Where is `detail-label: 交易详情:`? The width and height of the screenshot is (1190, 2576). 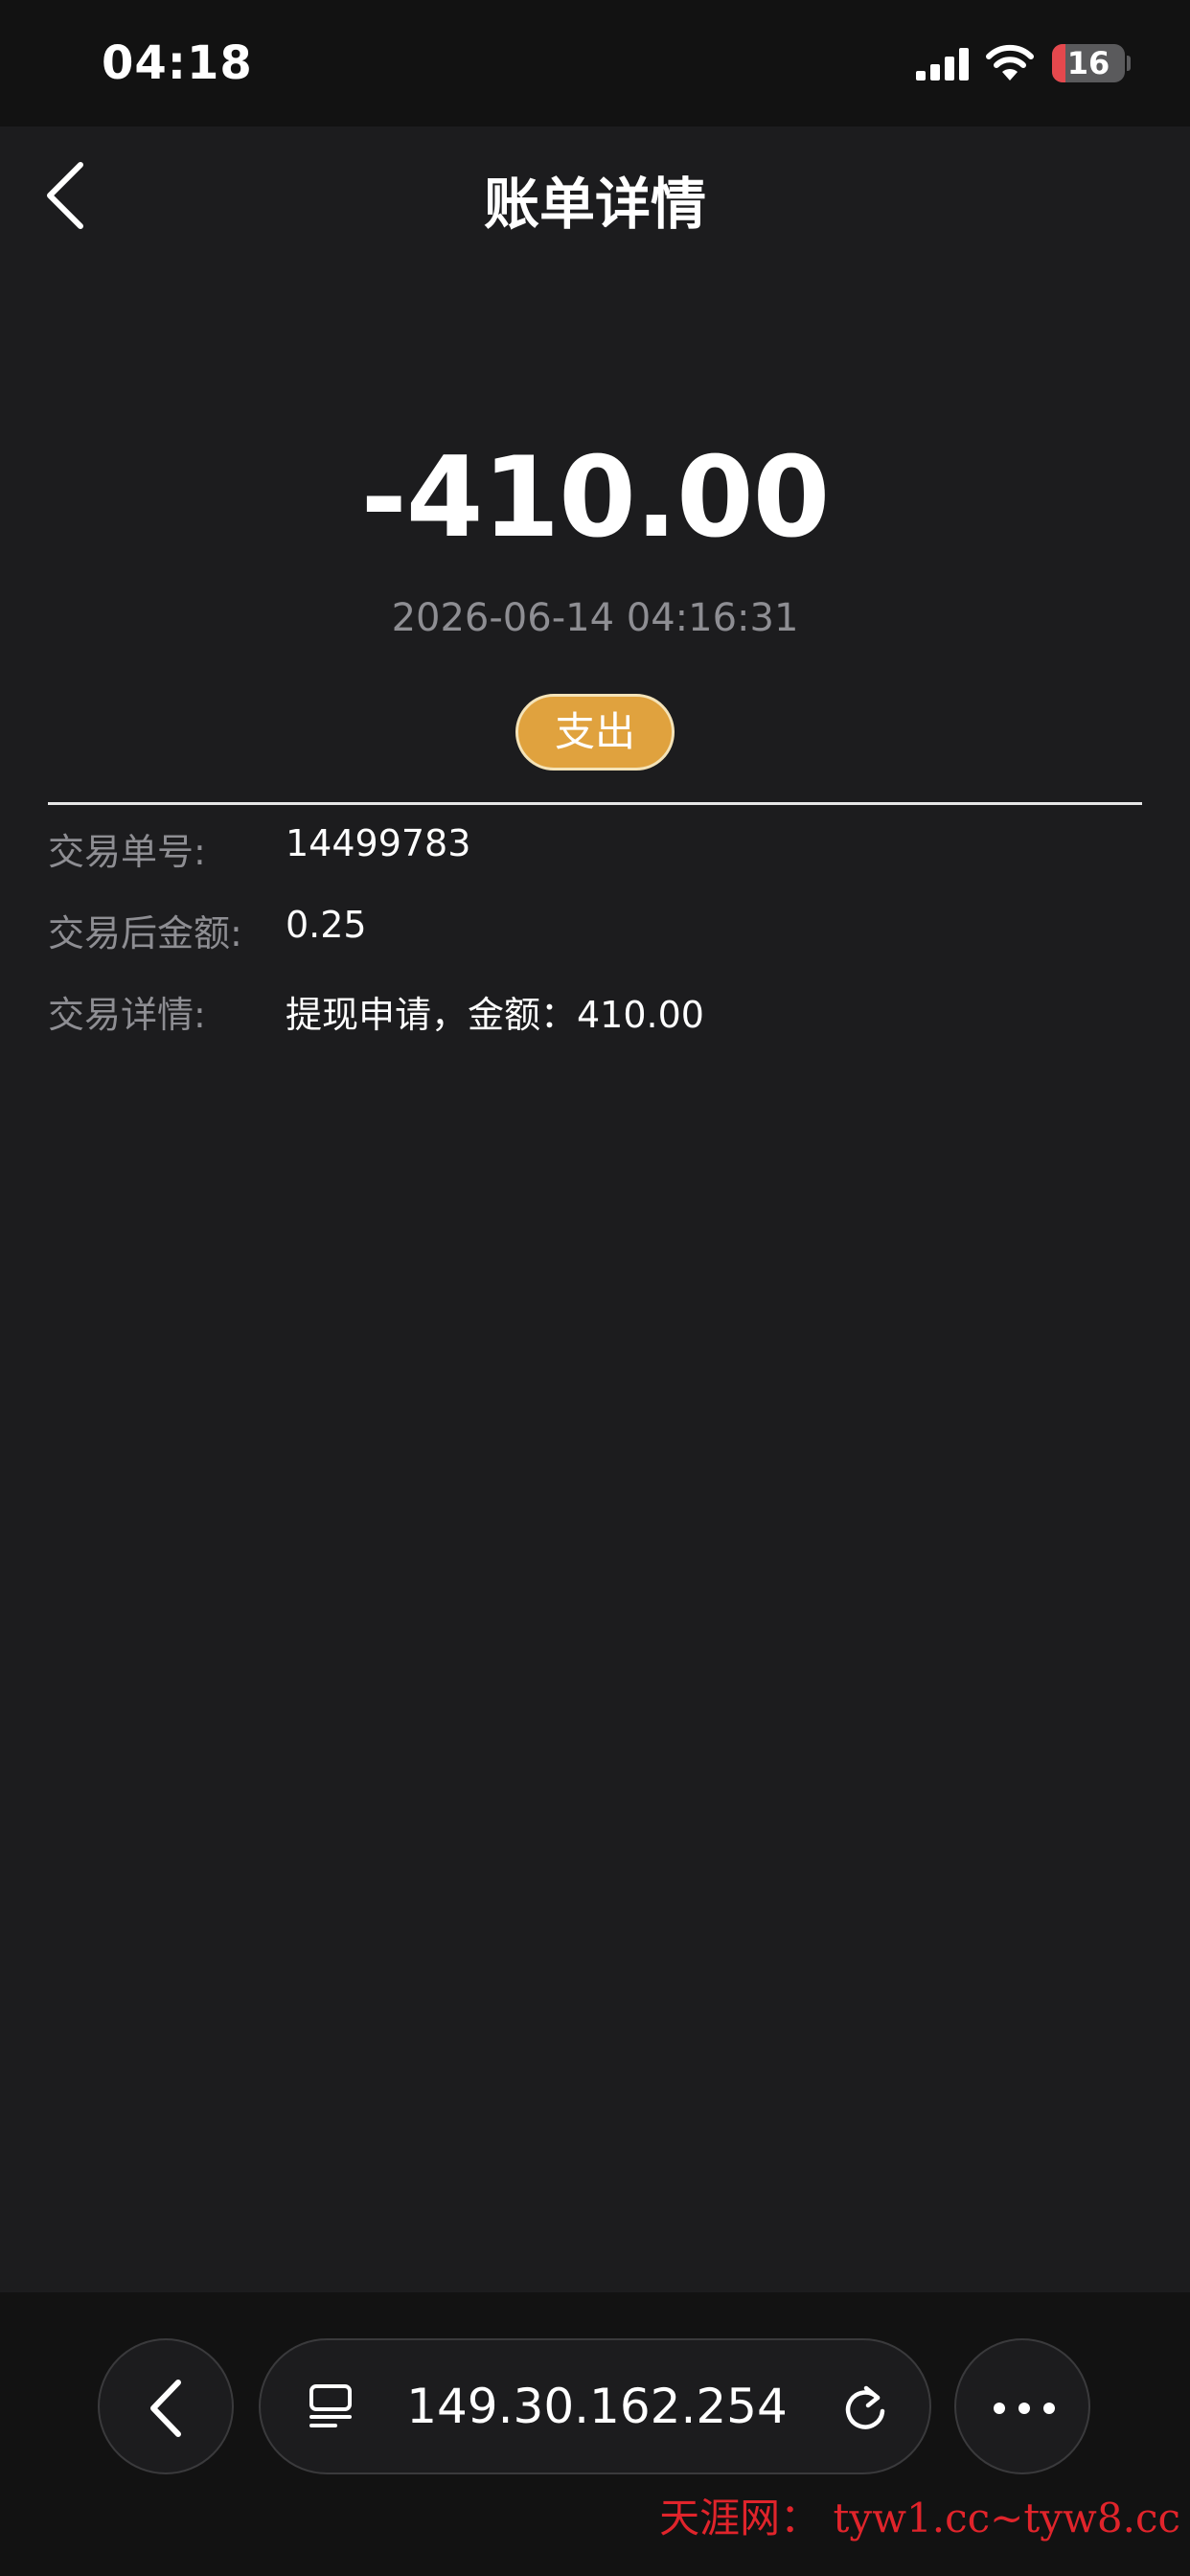 detail-label: 交易详情: is located at coordinates (127, 1015).